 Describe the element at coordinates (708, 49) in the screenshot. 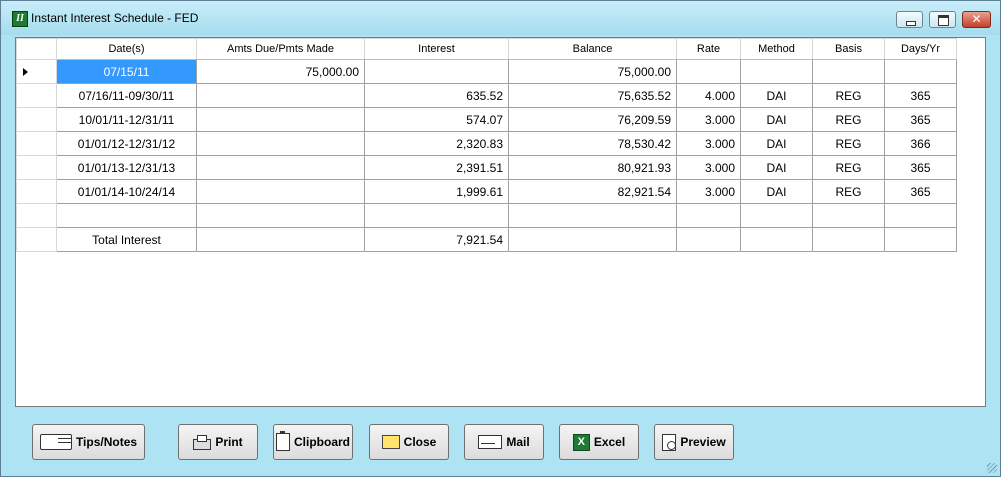

I see `col-header-rate: Rate` at that location.